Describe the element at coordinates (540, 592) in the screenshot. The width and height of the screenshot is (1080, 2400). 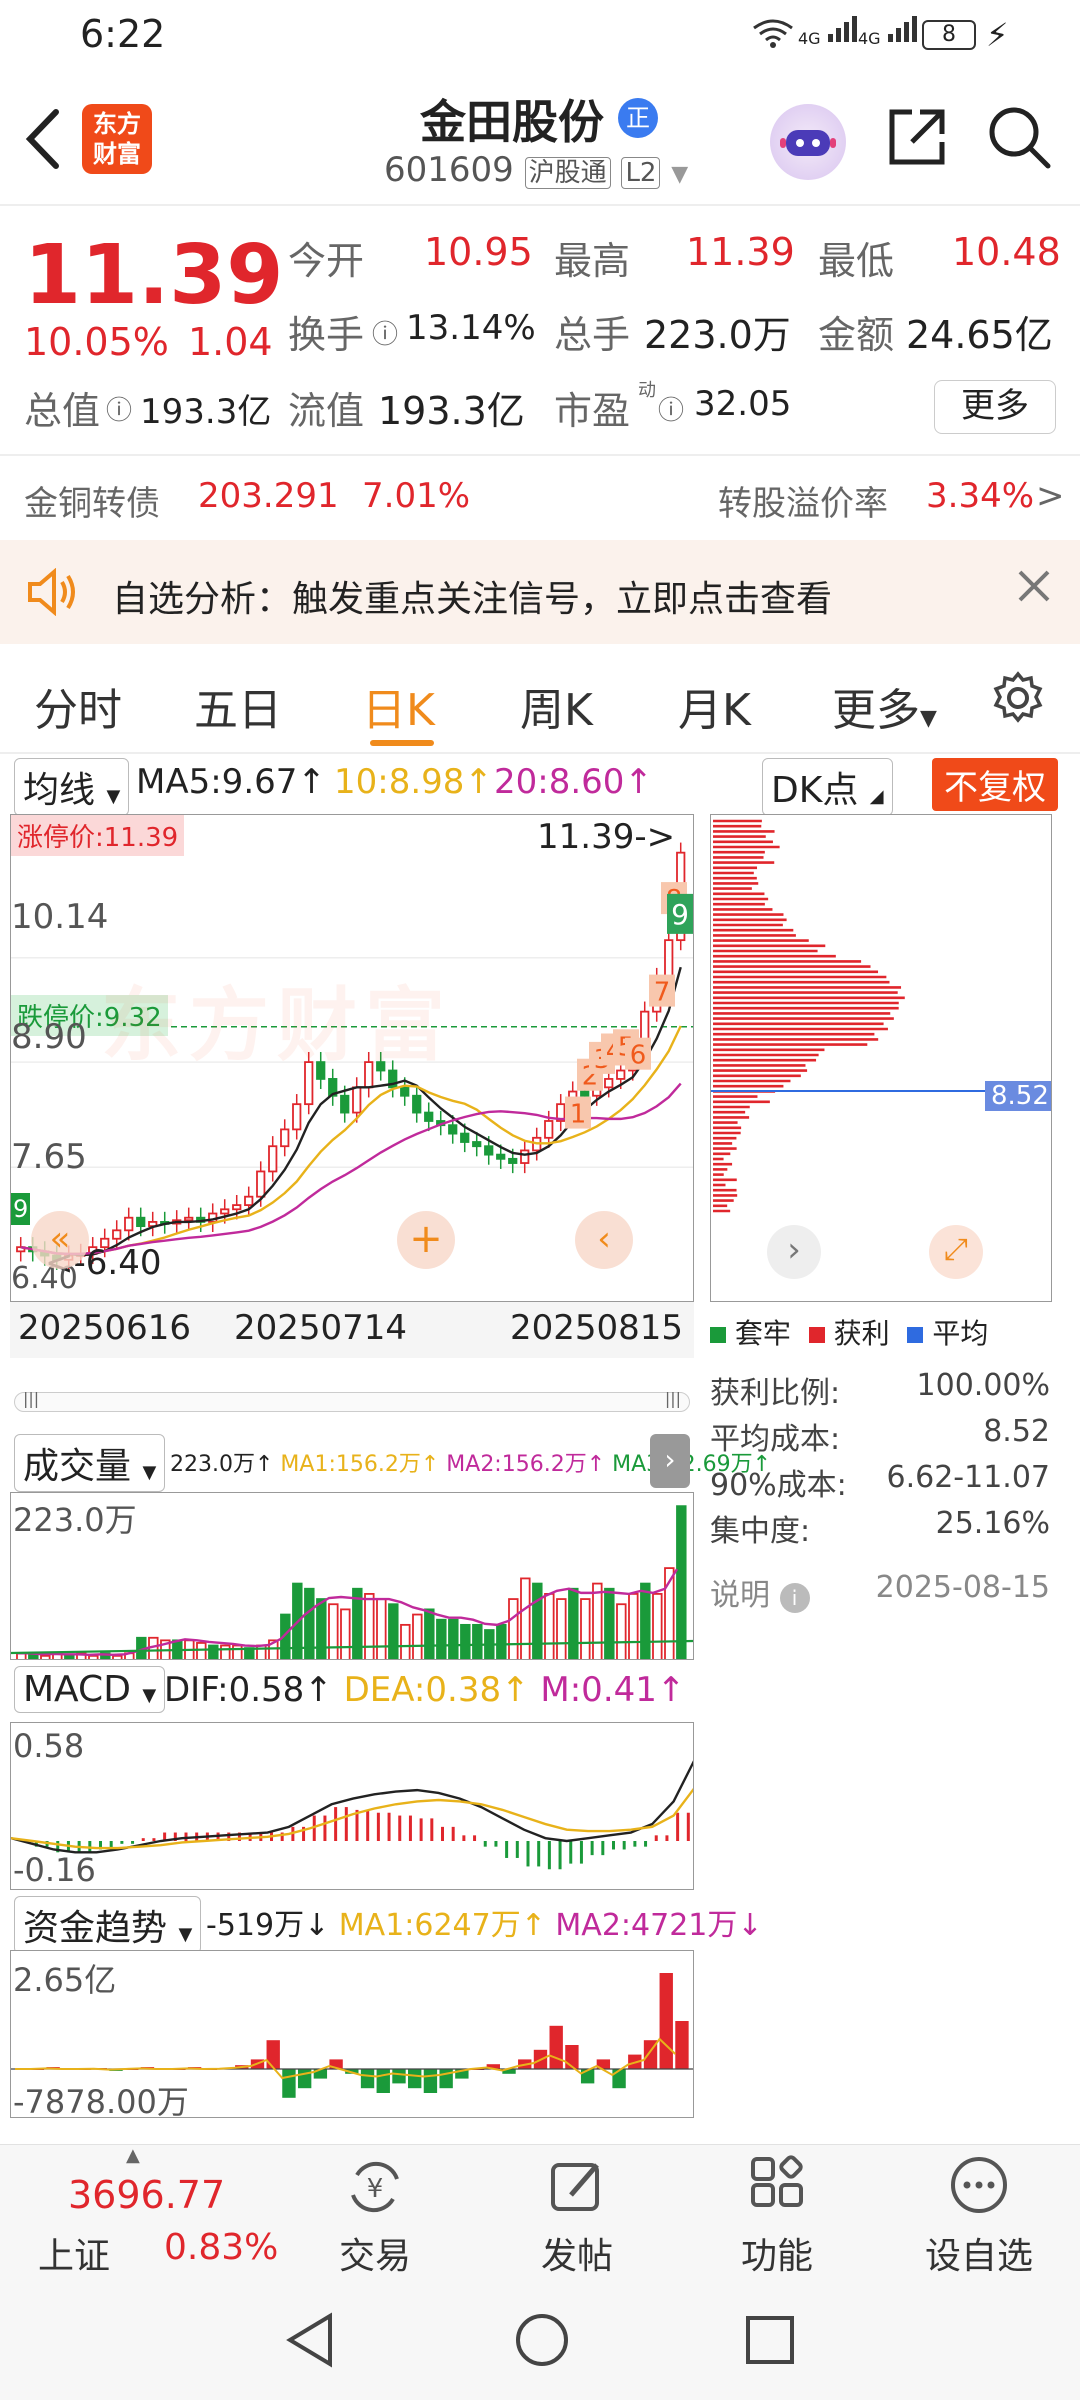
I see `alert-banner: 自选分析：触发重点关注信号，立即点击查看` at that location.